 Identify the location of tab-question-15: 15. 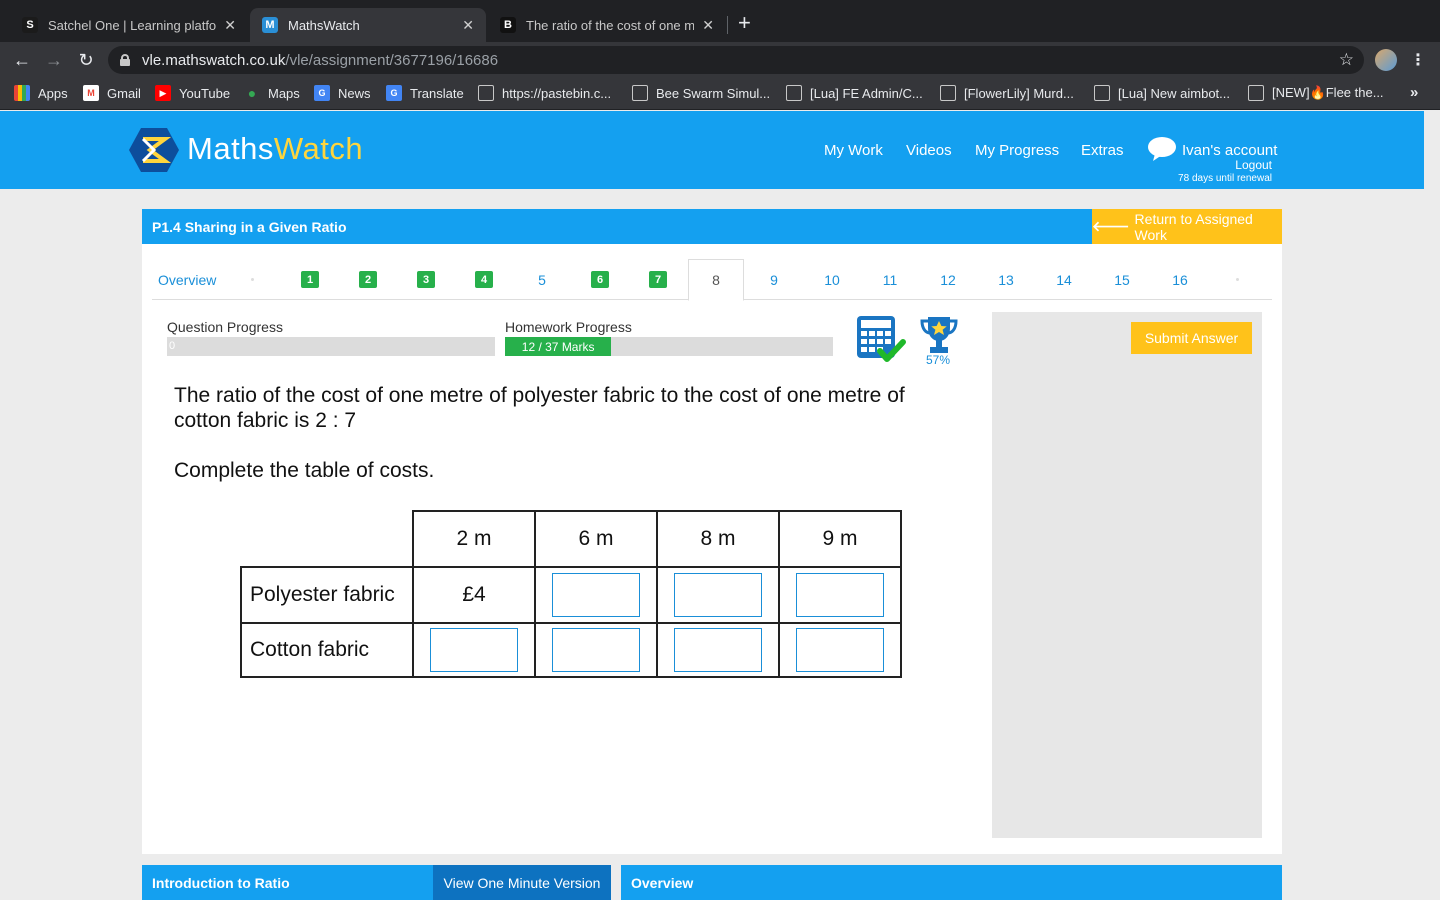
(1122, 279).